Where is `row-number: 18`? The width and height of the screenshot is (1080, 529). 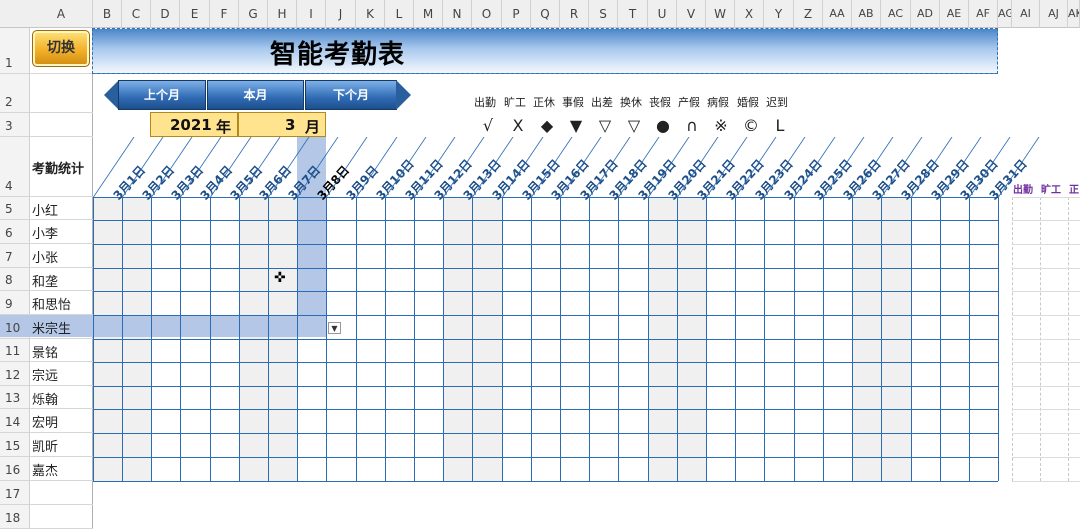
row-number: 18 is located at coordinates (11, 518).